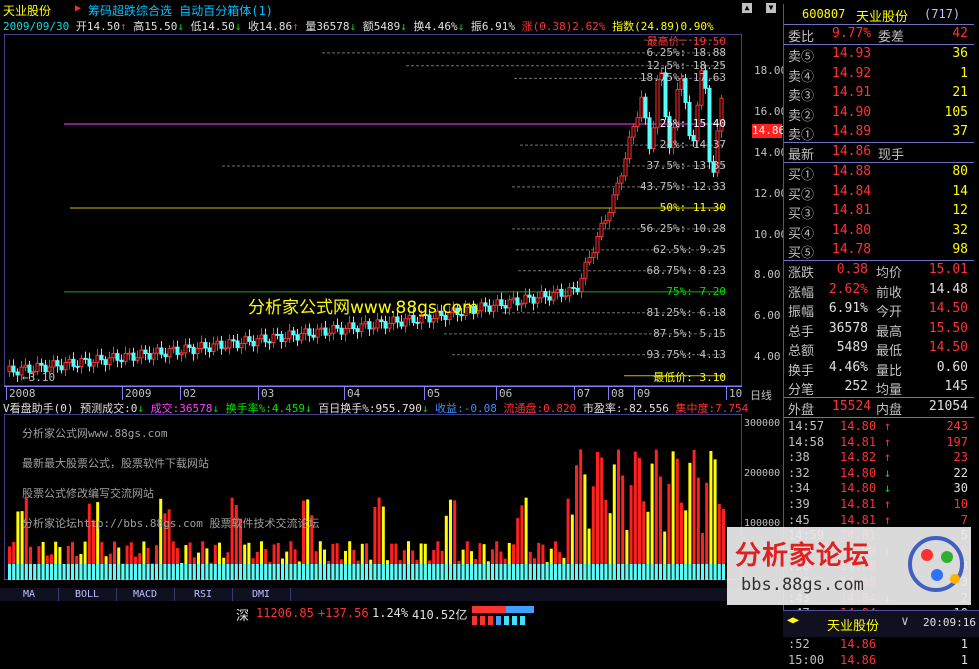 The width and height of the screenshot is (979, 669). What do you see at coordinates (888, 457) in the screenshot?
I see `tick-direction-icon: ↑` at bounding box center [888, 457].